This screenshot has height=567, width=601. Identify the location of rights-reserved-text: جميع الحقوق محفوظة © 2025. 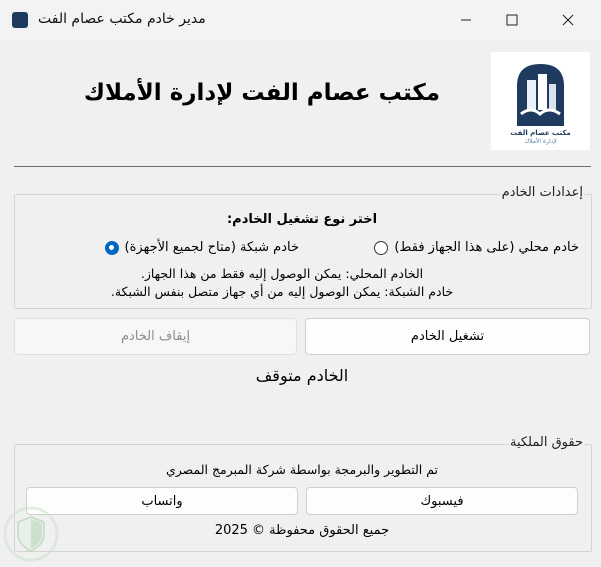
(302, 530).